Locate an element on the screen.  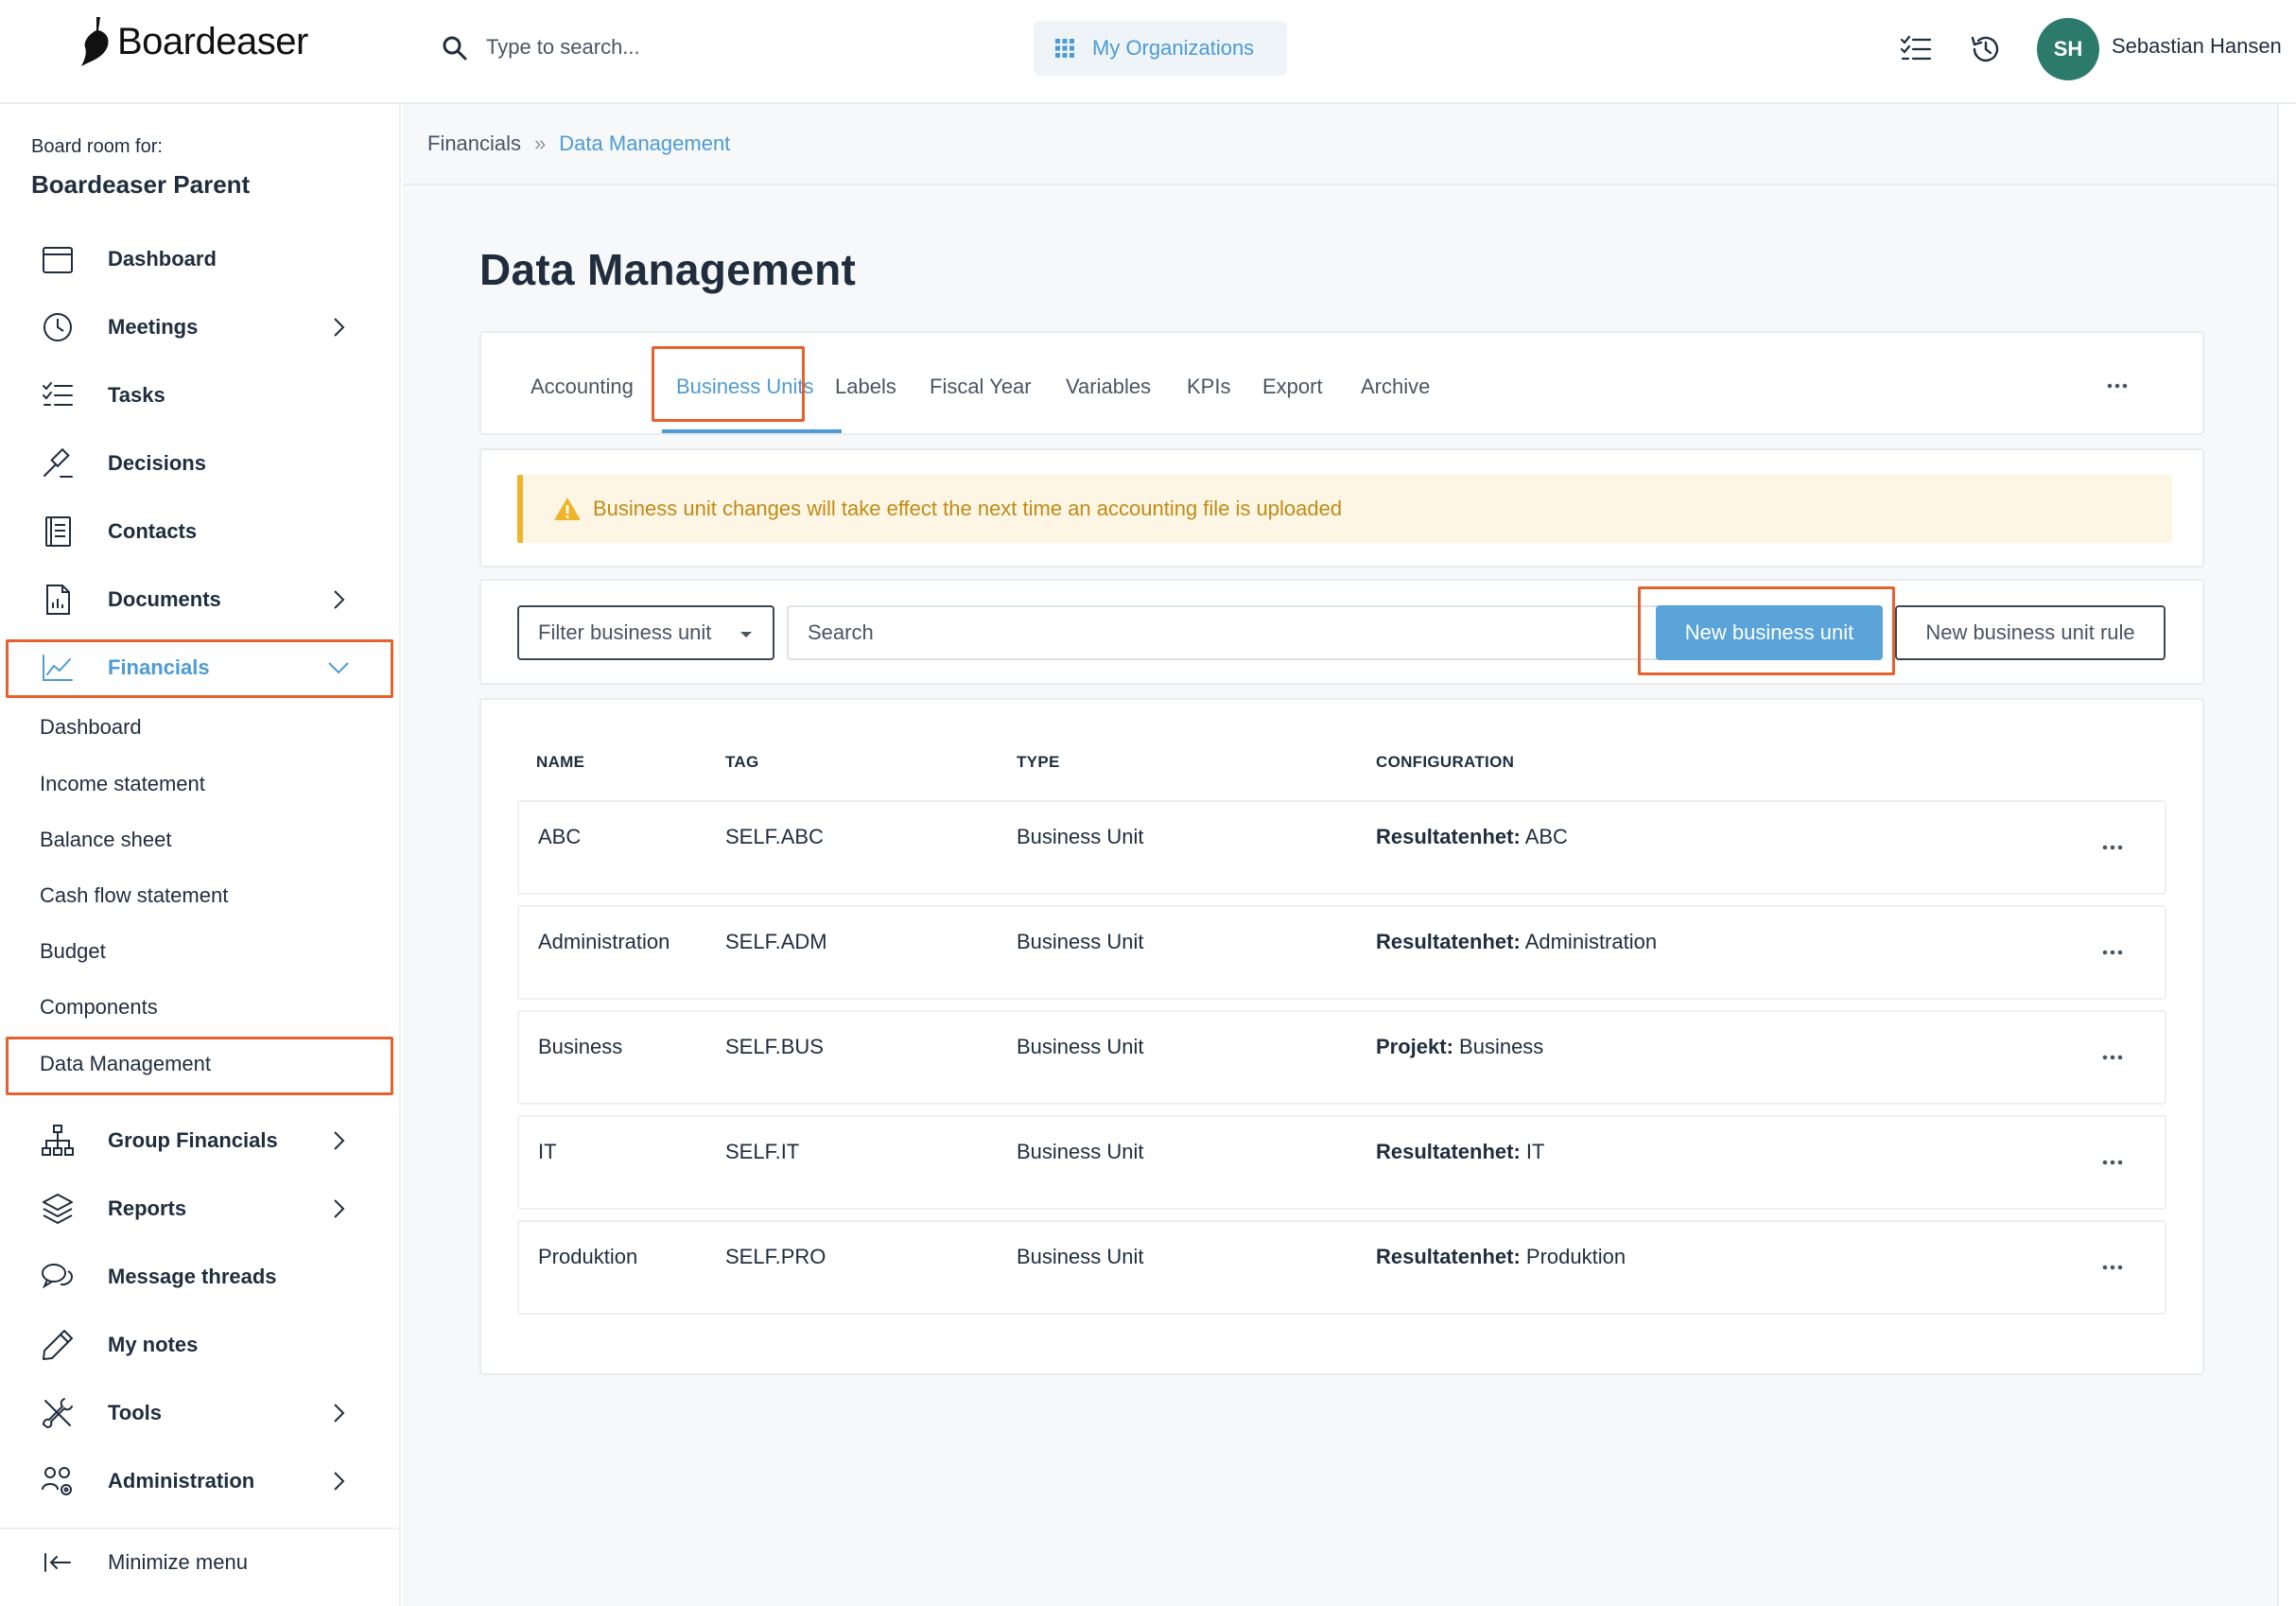
tab-variables: Variables is located at coordinates (1109, 387).